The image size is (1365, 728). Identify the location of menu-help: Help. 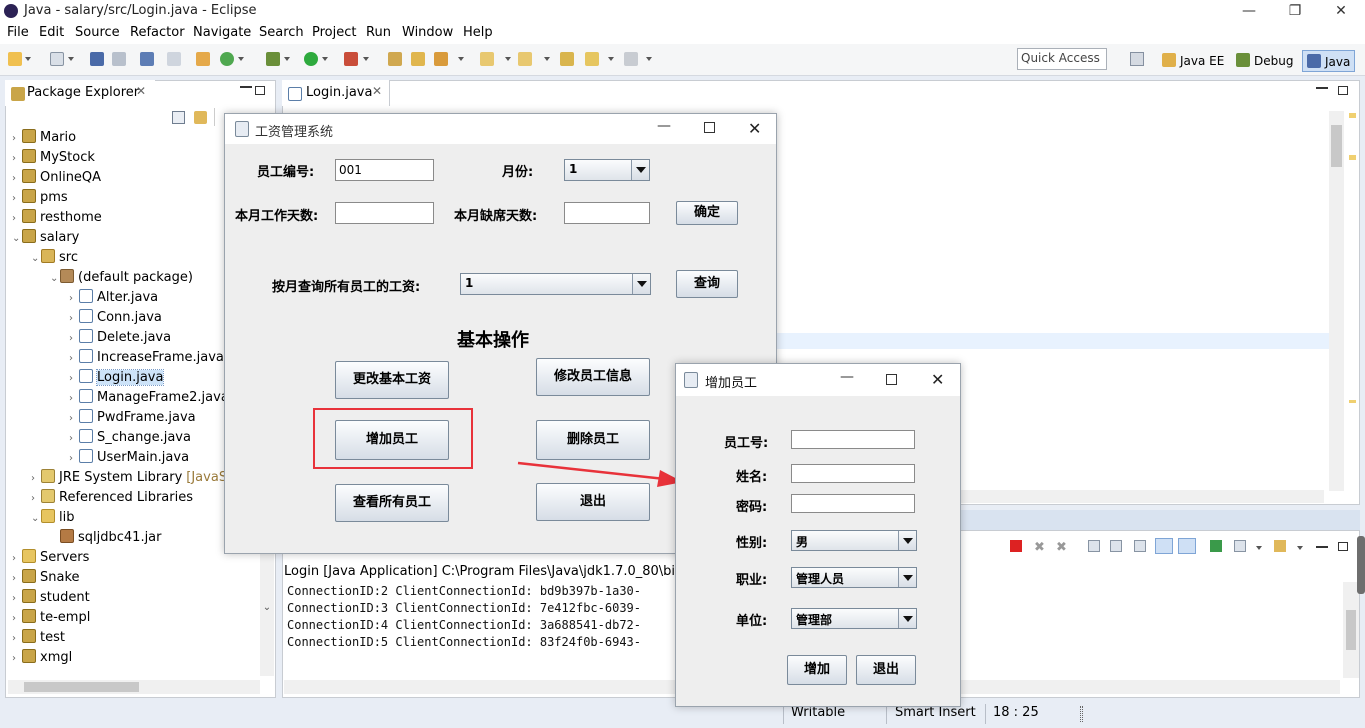
(478, 32).